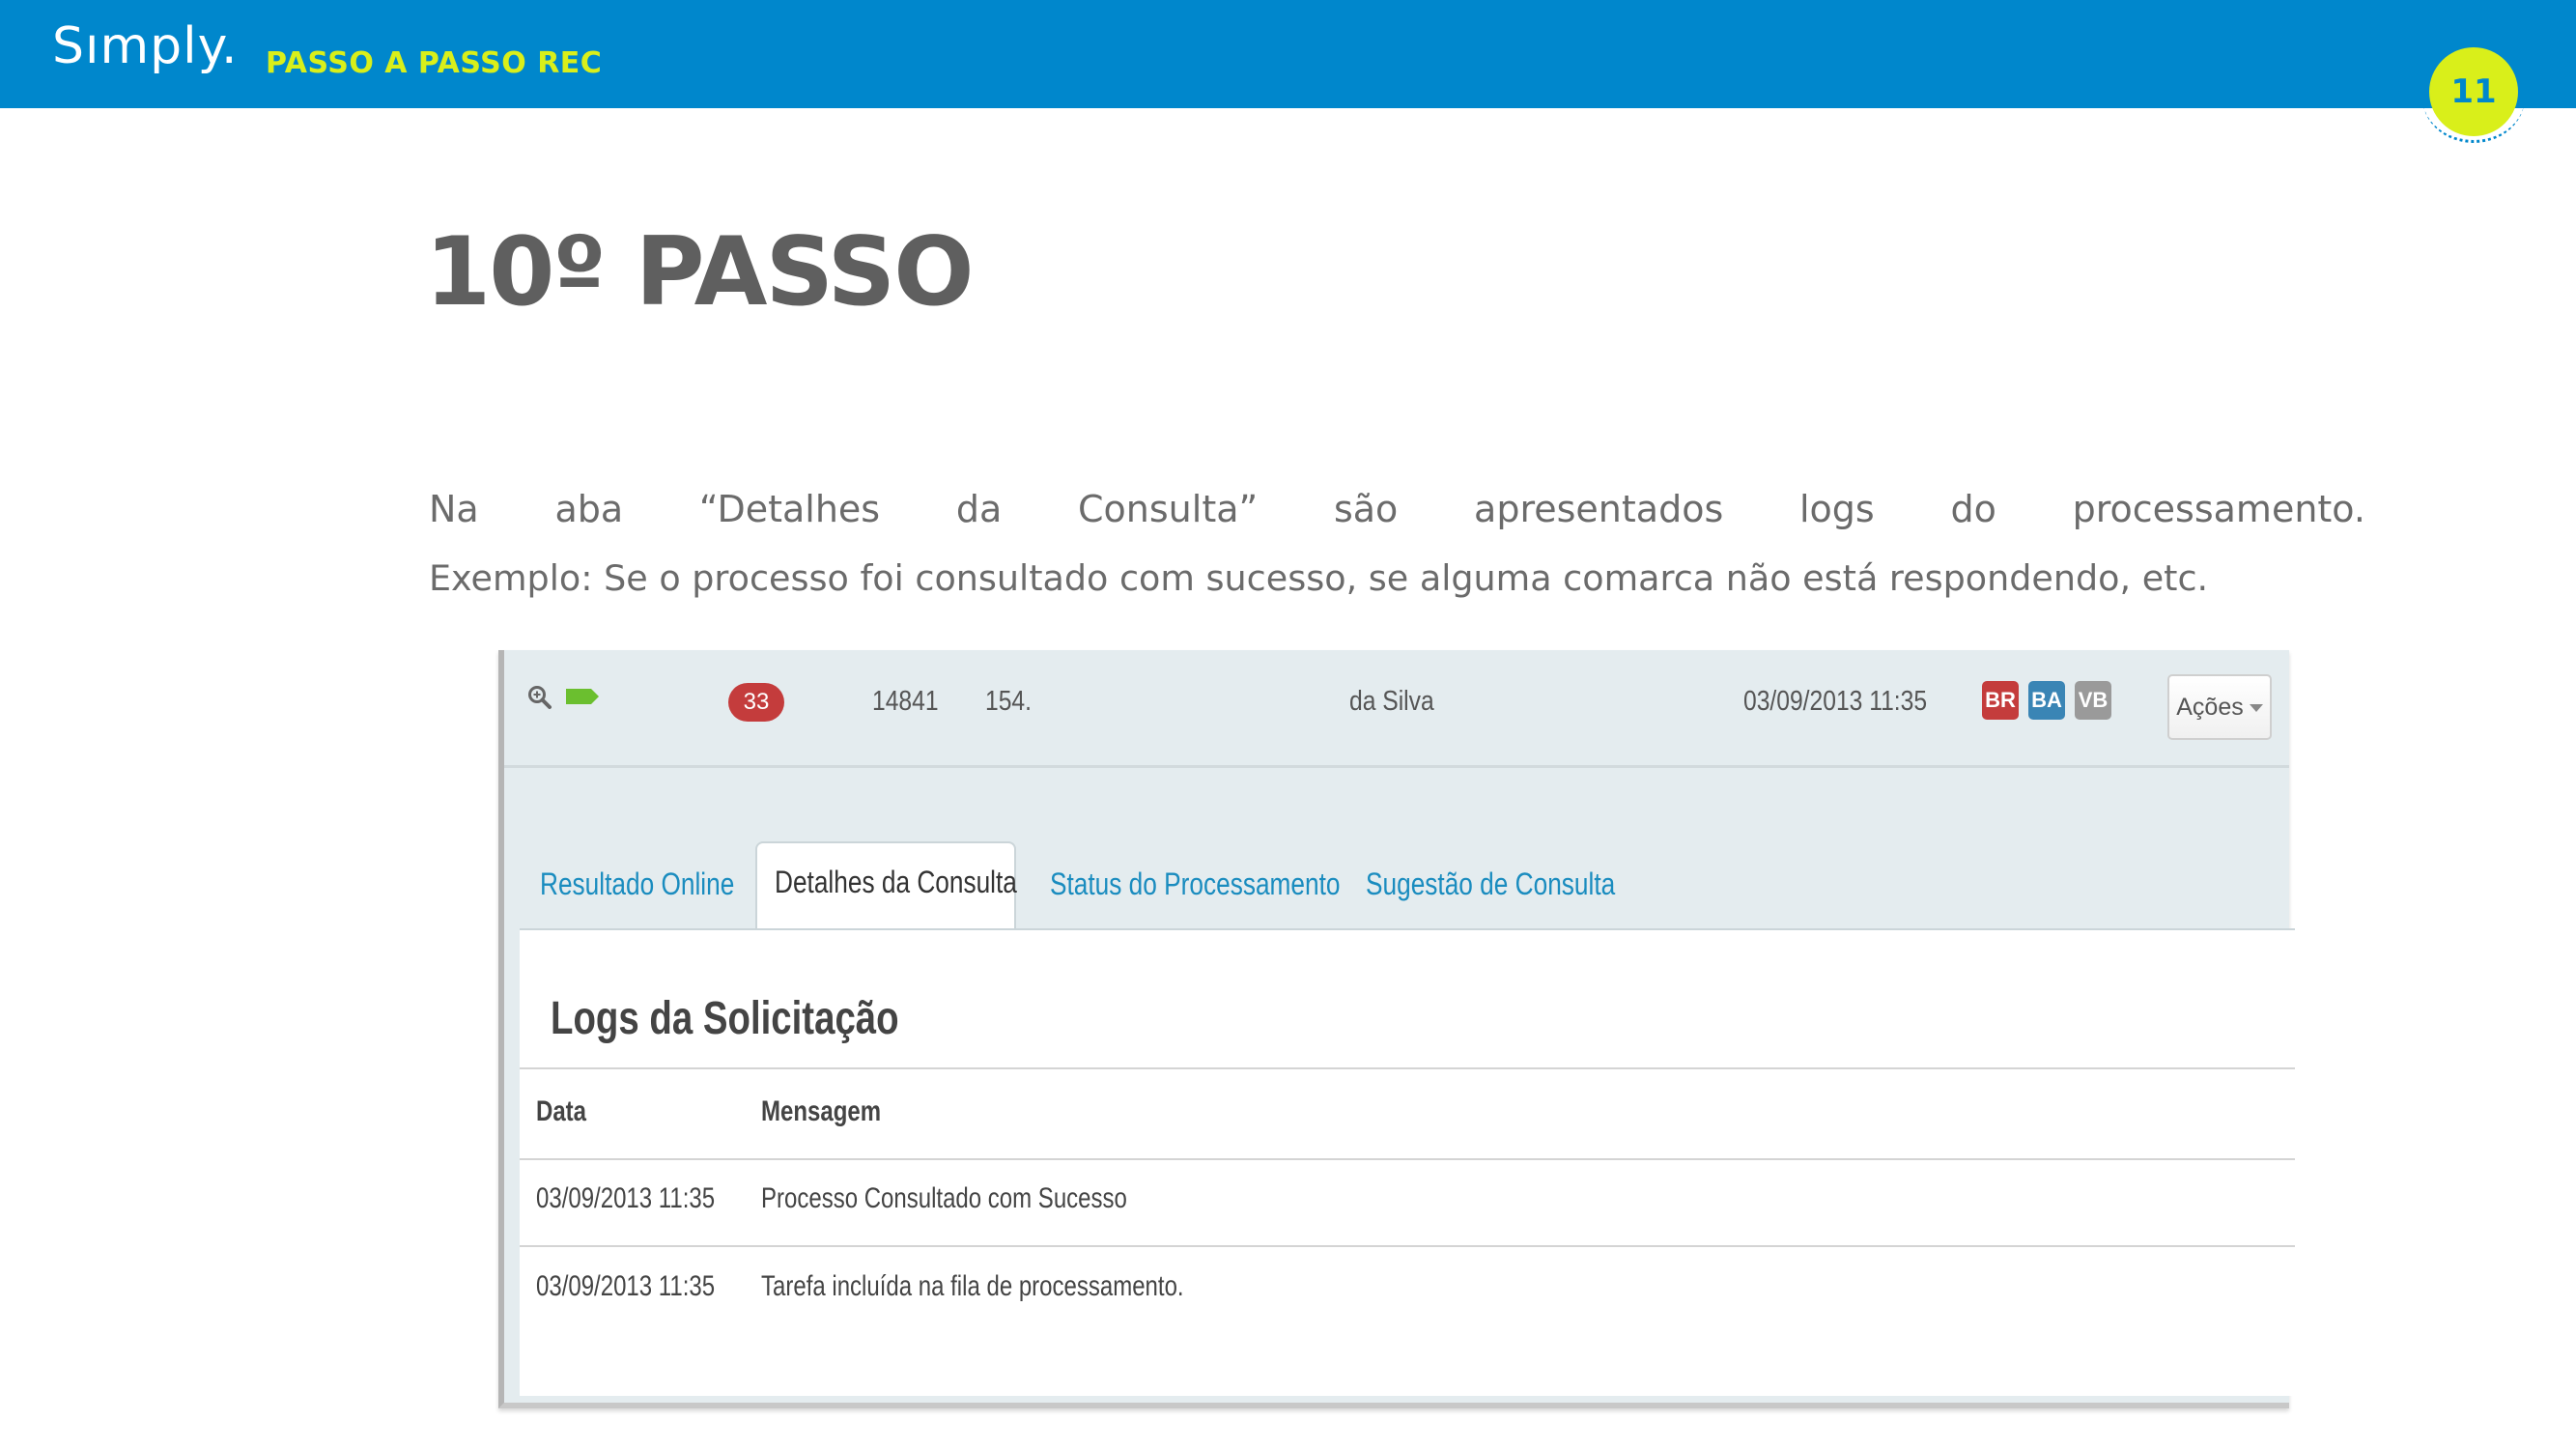  Describe the element at coordinates (2093, 700) in the screenshot. I see `label-vb: VB` at that location.